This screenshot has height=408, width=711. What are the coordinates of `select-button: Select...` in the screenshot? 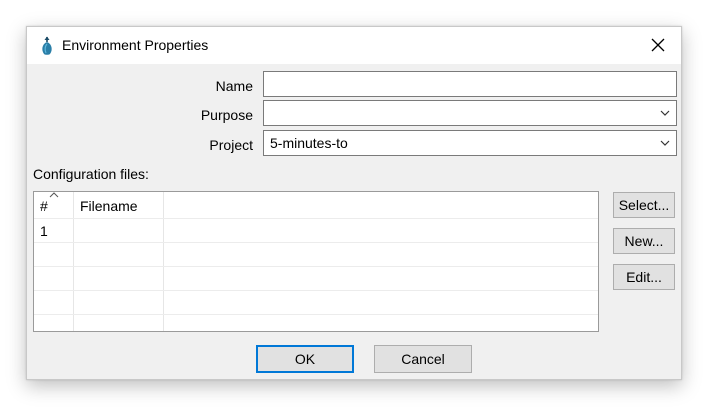 It's located at (644, 205).